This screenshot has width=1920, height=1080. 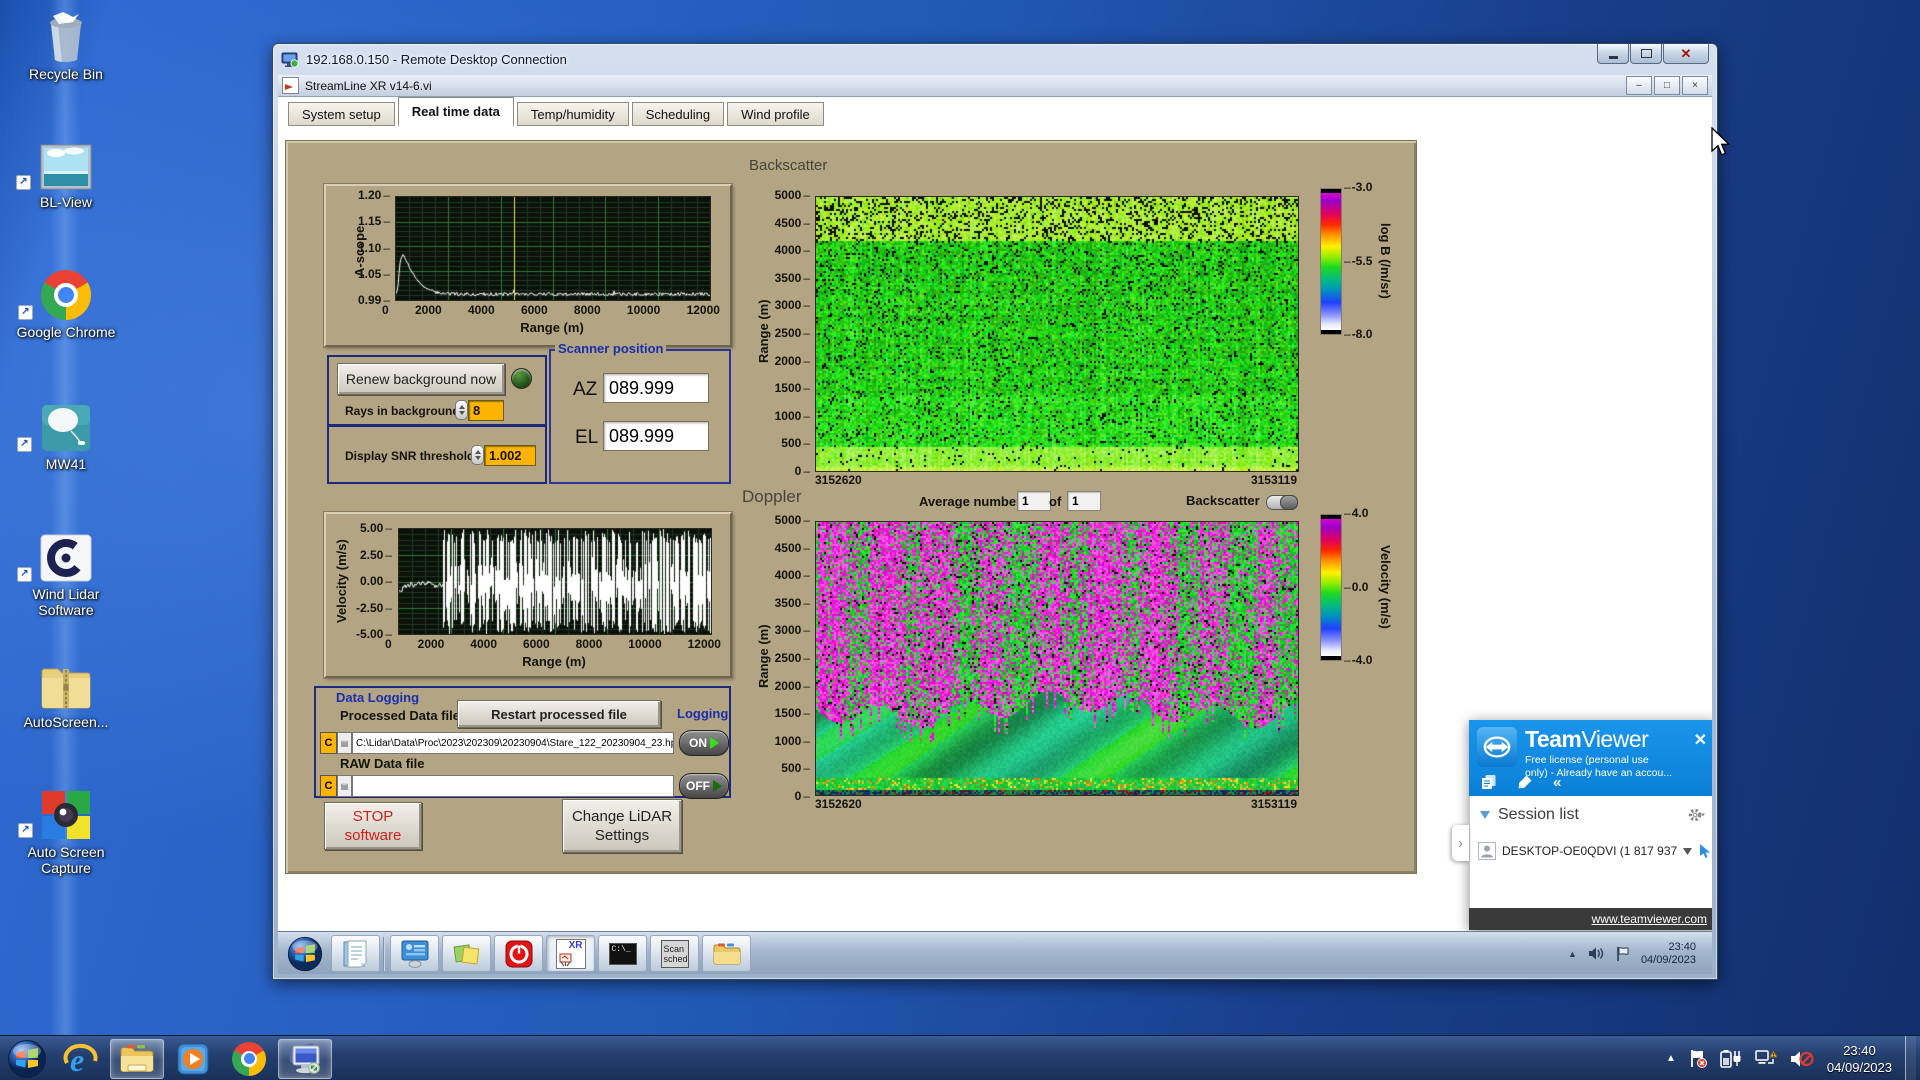 What do you see at coordinates (1700, 740) in the screenshot?
I see `teamviewer-close-icon: ✕` at bounding box center [1700, 740].